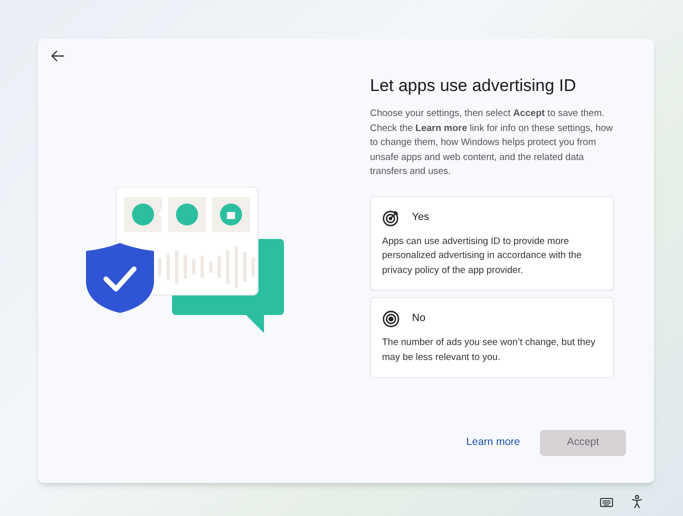 The width and height of the screenshot is (683, 516). Describe the element at coordinates (58, 56) in the screenshot. I see `back-arrow-icon` at that location.